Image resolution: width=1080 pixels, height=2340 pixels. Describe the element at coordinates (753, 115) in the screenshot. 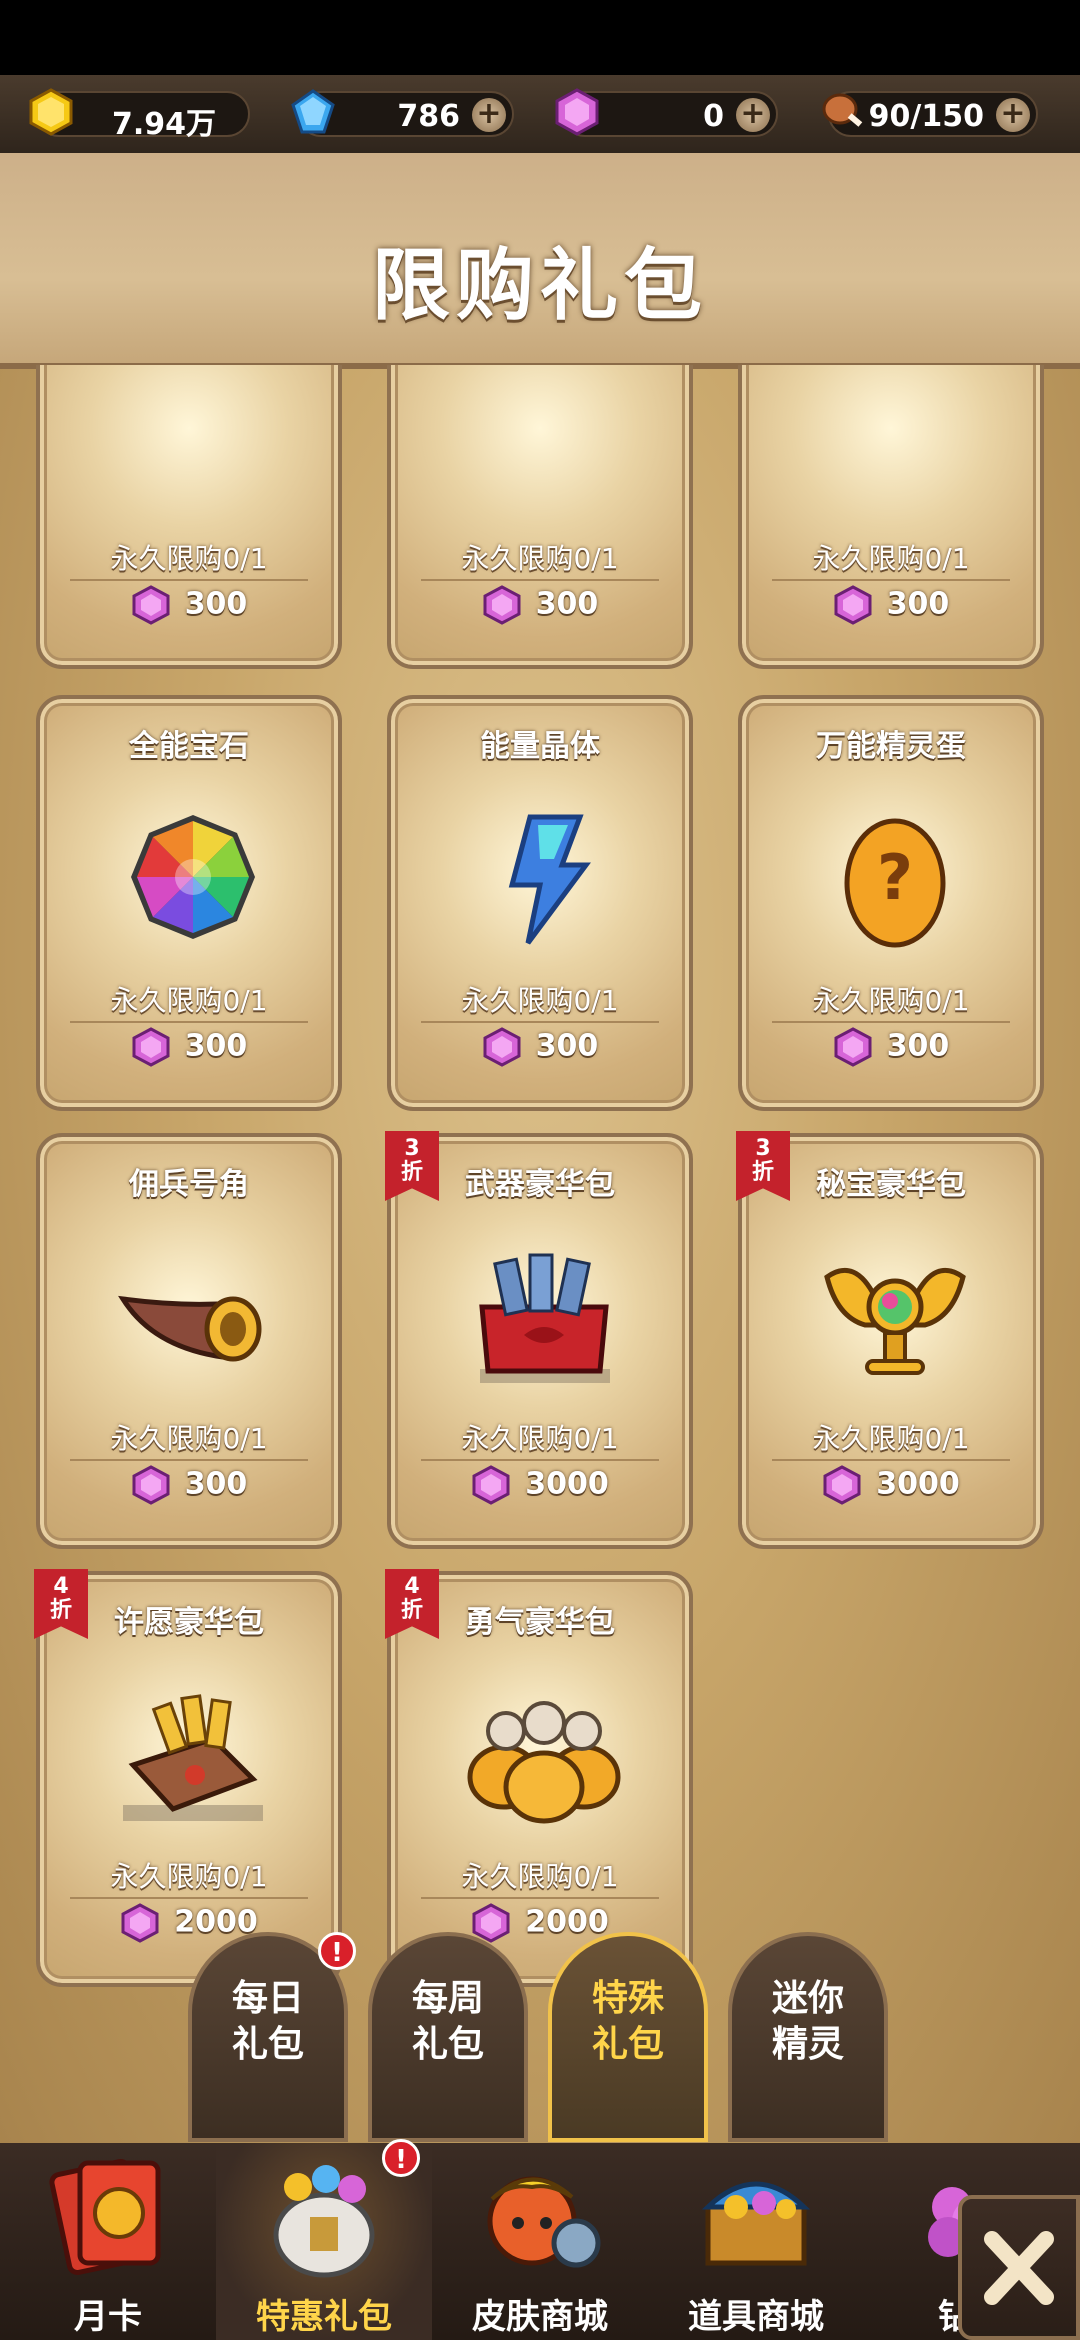

I see `add-purple-gem-button: +` at that location.